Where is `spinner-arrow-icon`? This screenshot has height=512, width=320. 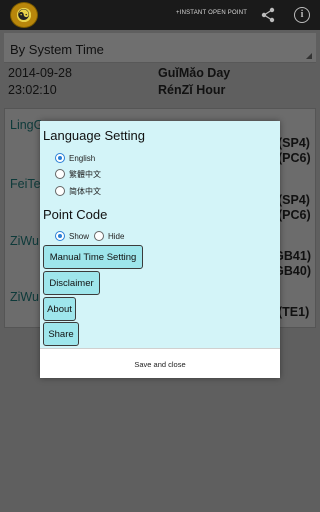 spinner-arrow-icon is located at coordinates (309, 56).